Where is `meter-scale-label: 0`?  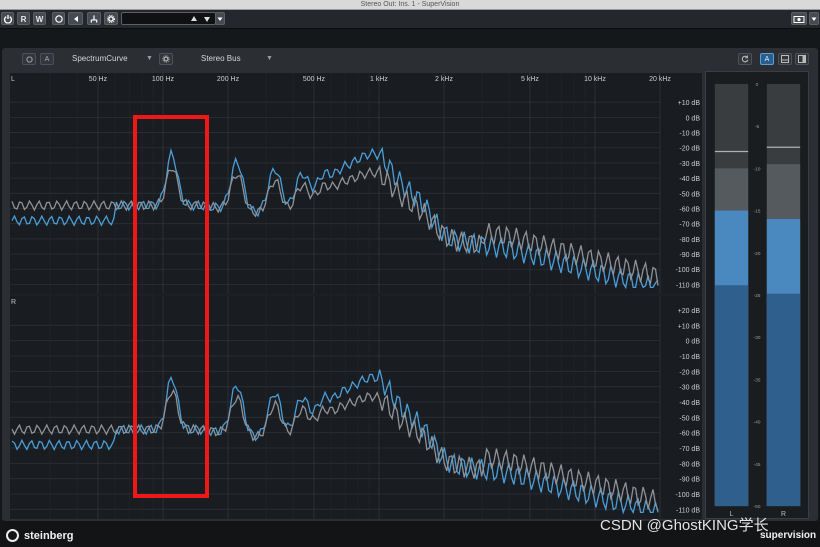 meter-scale-label: 0 is located at coordinates (757, 85).